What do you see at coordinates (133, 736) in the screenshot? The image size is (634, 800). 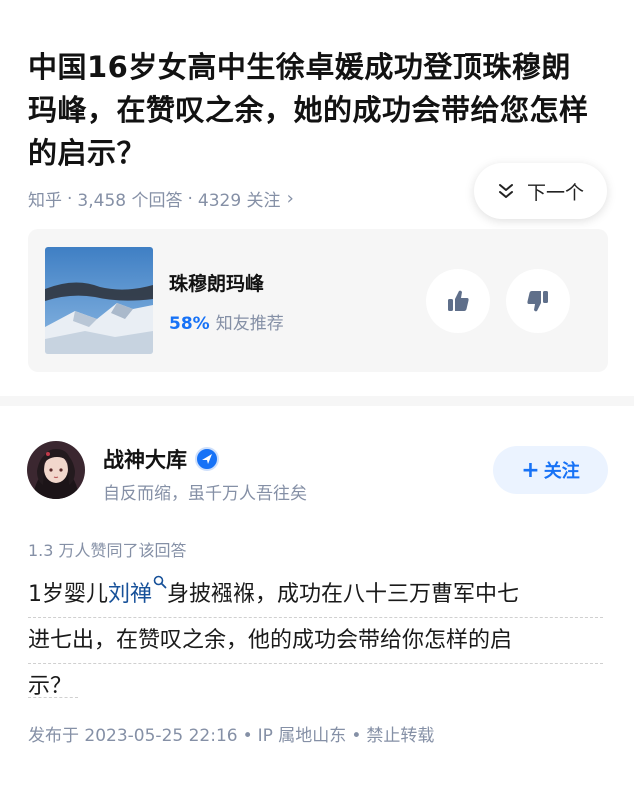 I see `publish-date: 发布于 2023-05-25 22:16` at bounding box center [133, 736].